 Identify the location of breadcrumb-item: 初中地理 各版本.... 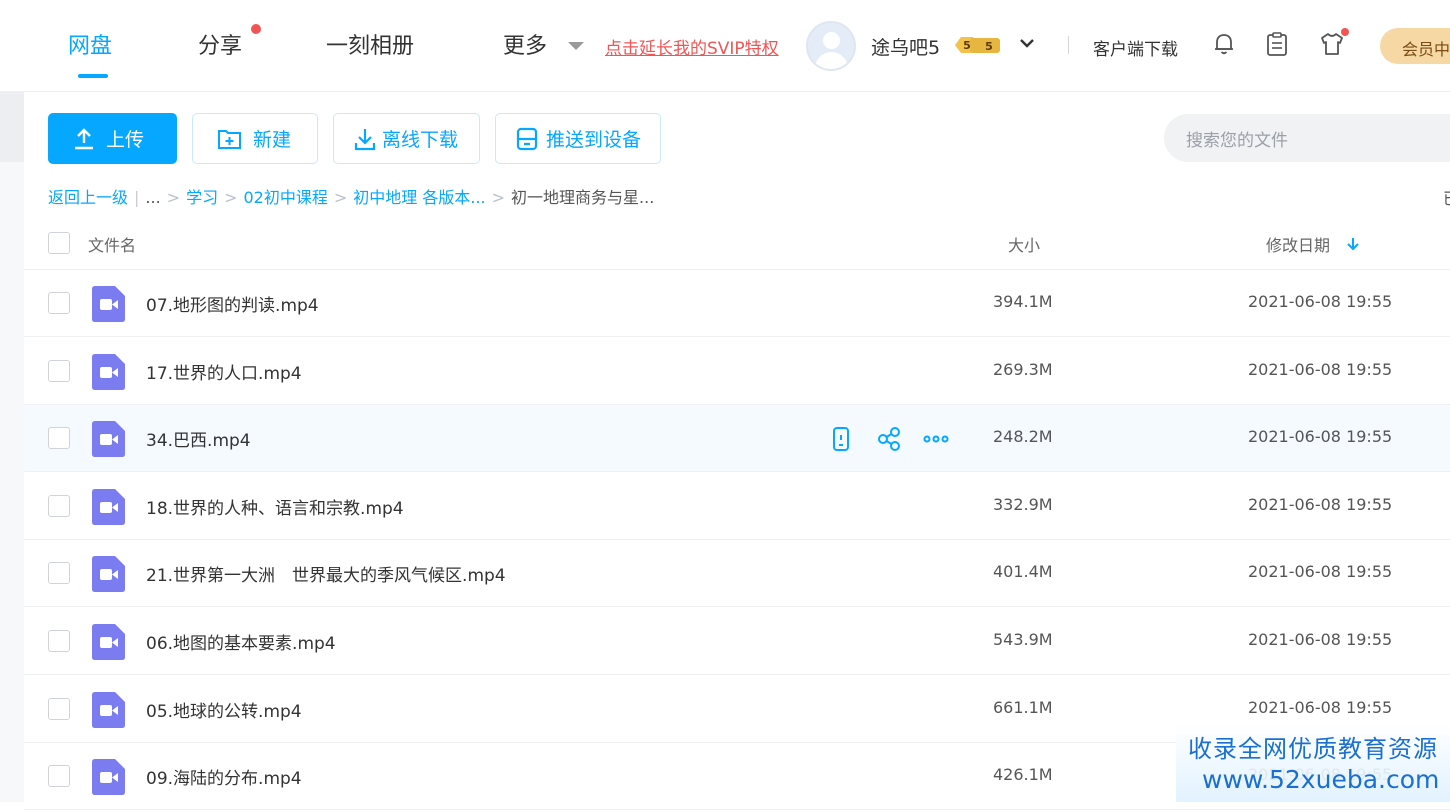
(419, 197).